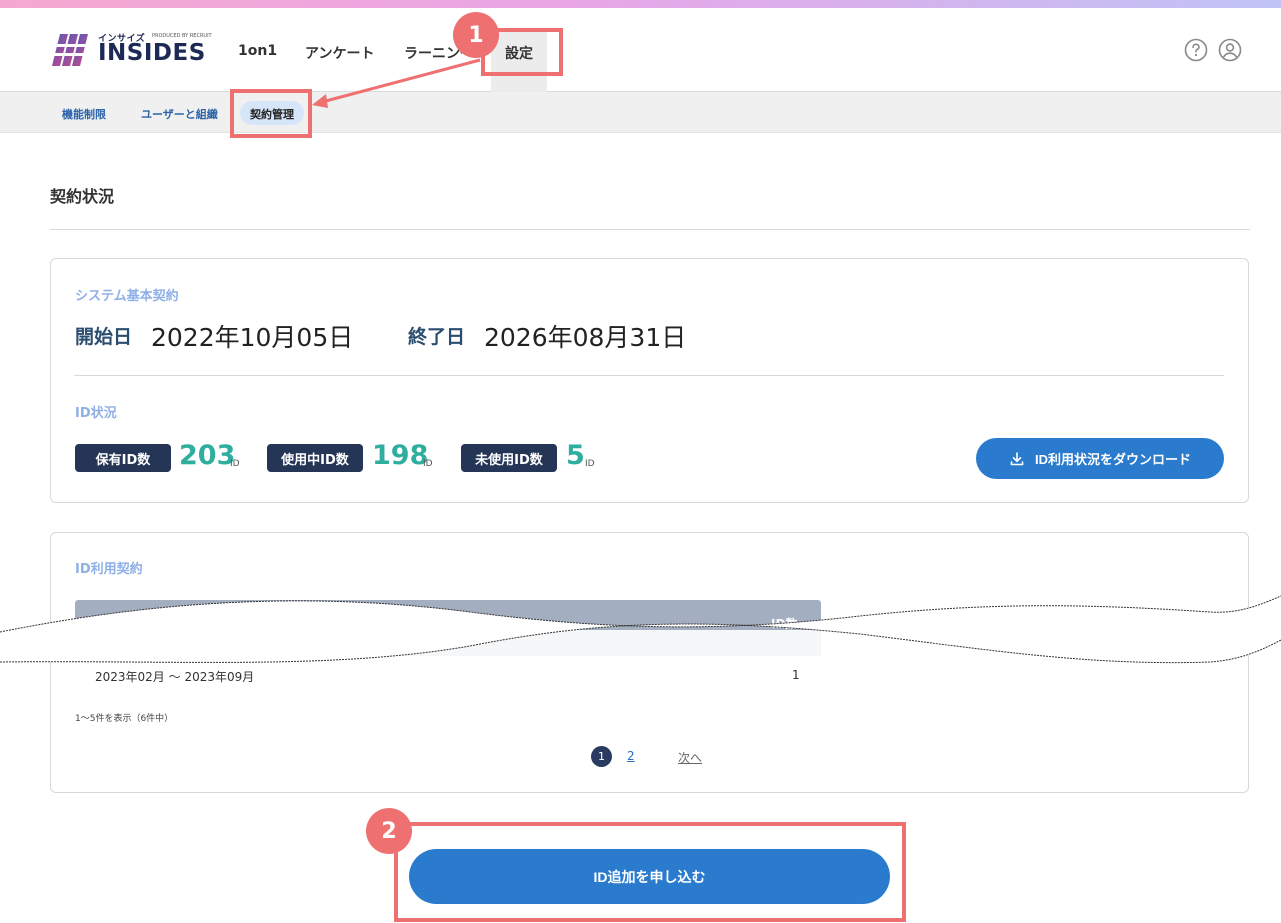 The height and width of the screenshot is (923, 1281). What do you see at coordinates (590, 464) in the screenshot?
I see `unused-id-unit: ID` at bounding box center [590, 464].